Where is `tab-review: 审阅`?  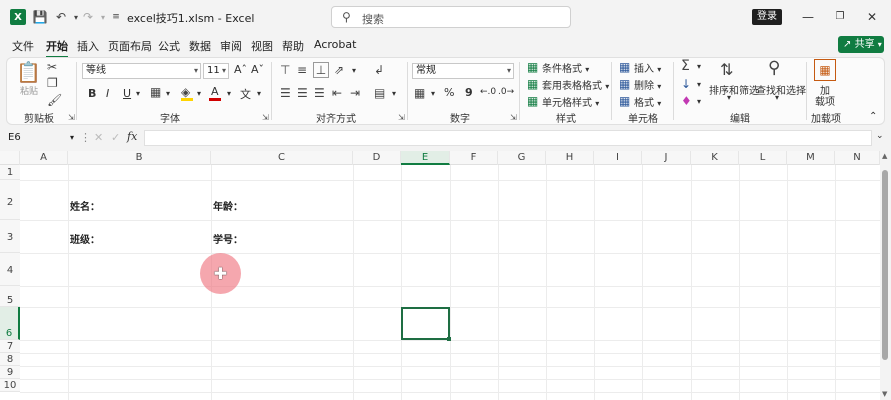 tab-review: 审阅 is located at coordinates (231, 46).